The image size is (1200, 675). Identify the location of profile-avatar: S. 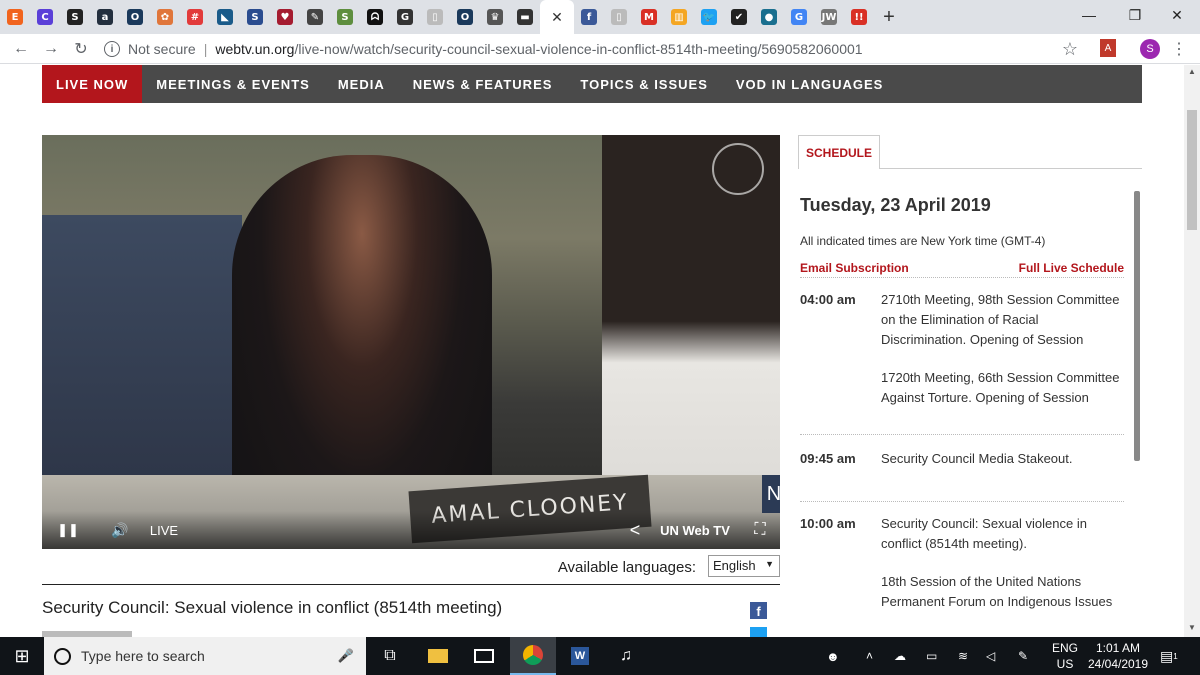
(1150, 49).